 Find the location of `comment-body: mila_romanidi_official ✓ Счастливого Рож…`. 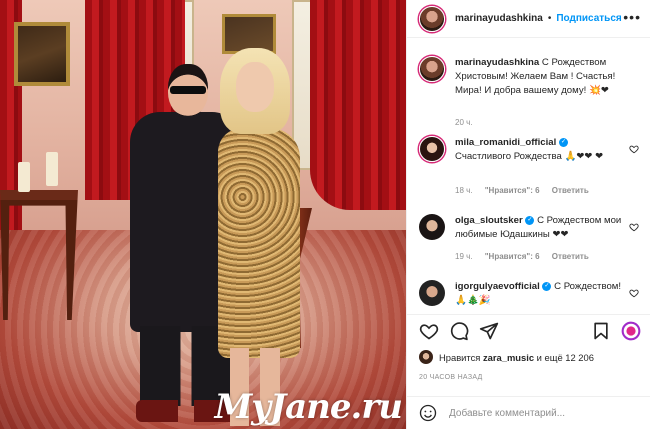

comment-body: mila_romanidi_official ✓ Счастливого Рож… is located at coordinates (540, 150).